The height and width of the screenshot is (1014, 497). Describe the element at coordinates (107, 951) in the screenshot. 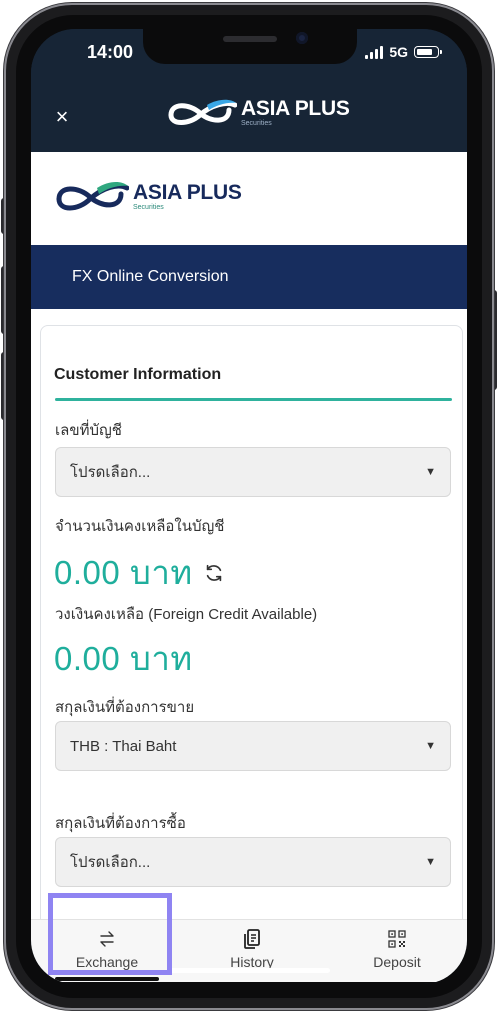

I see `tab-exchange: Exchange` at that location.